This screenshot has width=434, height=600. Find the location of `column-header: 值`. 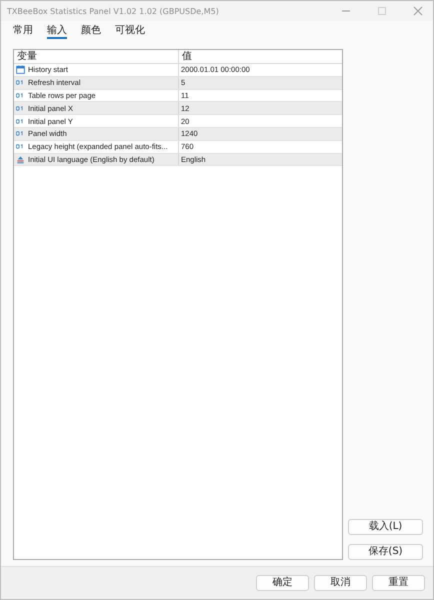

column-header: 值 is located at coordinates (260, 56).